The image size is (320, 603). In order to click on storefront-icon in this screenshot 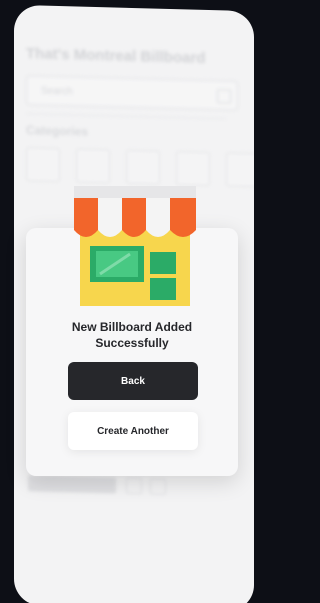, I will do `click(135, 246)`.